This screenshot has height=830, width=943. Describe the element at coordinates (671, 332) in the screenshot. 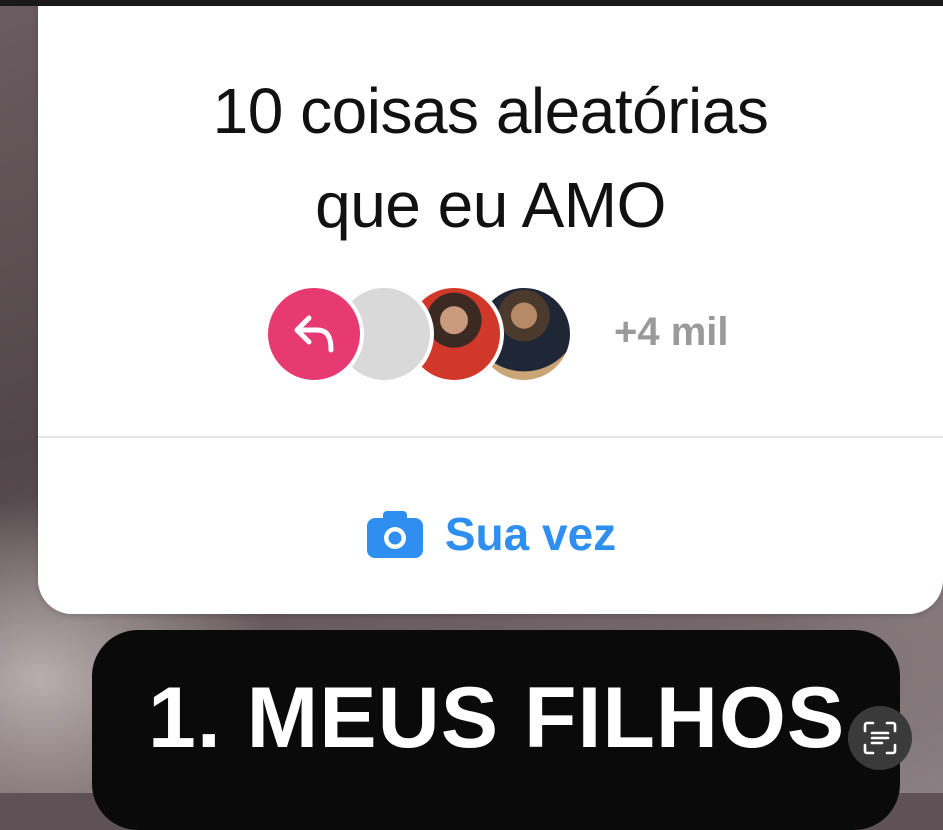

I see `responders-count: +4 mil` at that location.